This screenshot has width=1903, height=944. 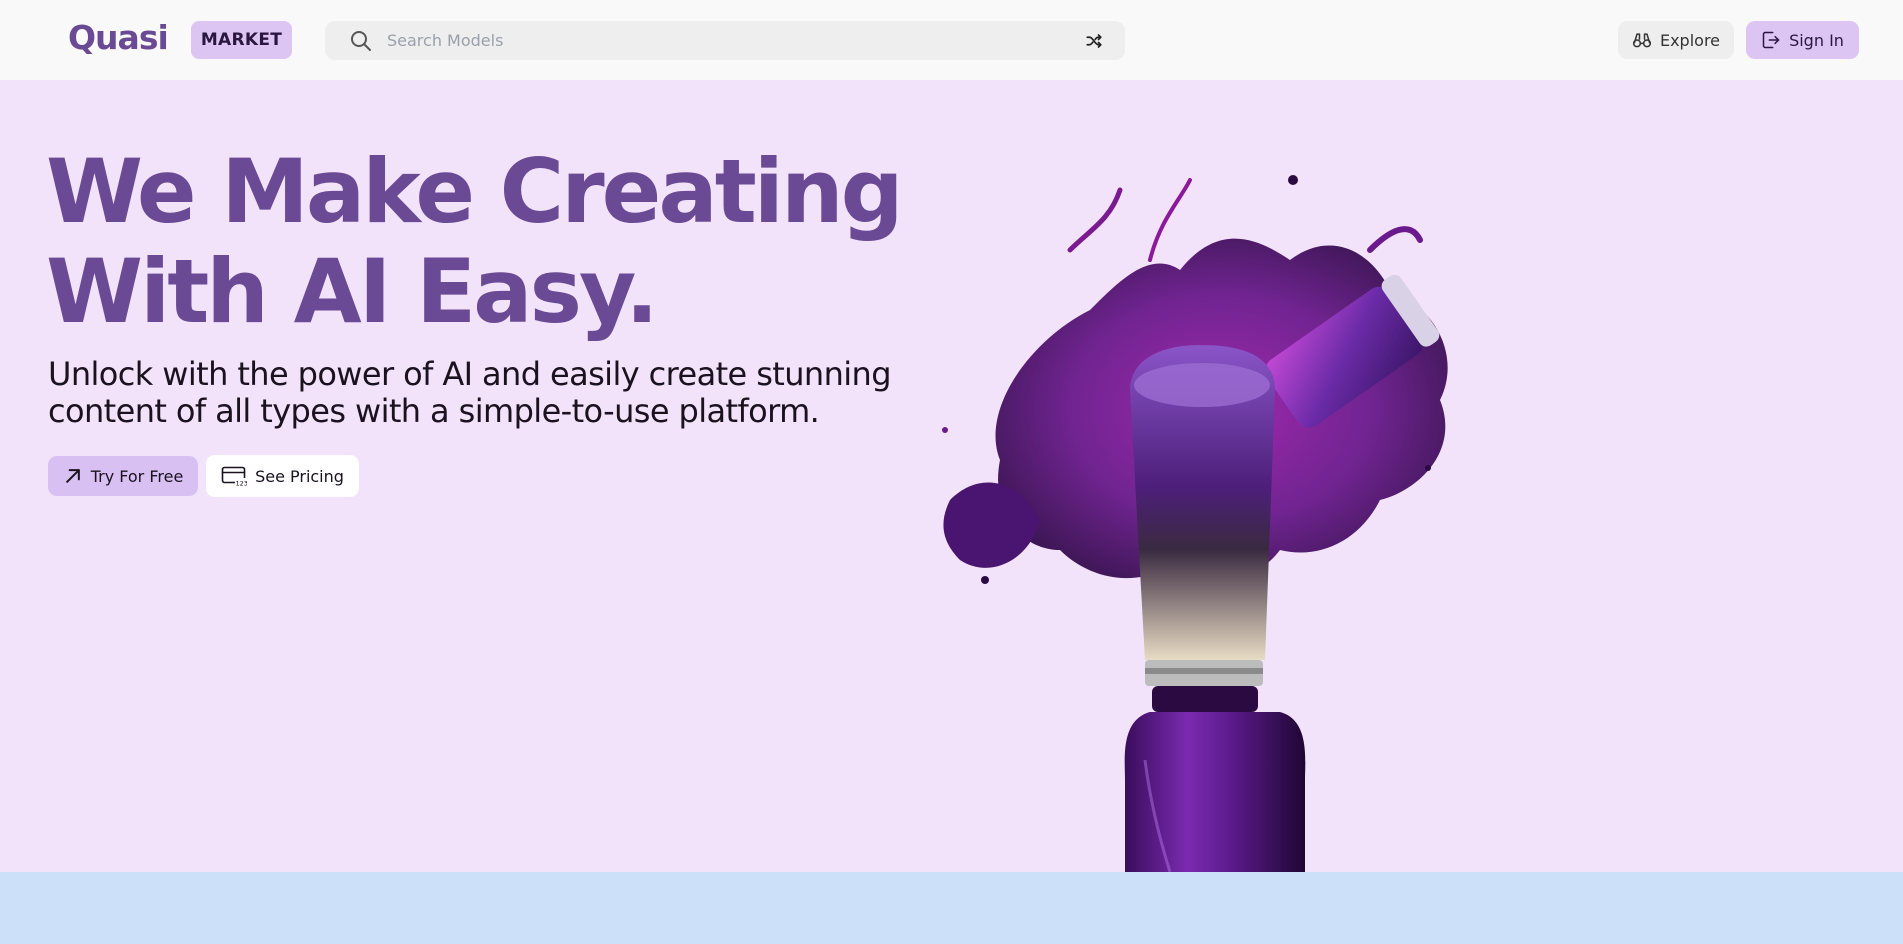 I want to click on see-pricing-button: 123 See Pricing, so click(x=282, y=476).